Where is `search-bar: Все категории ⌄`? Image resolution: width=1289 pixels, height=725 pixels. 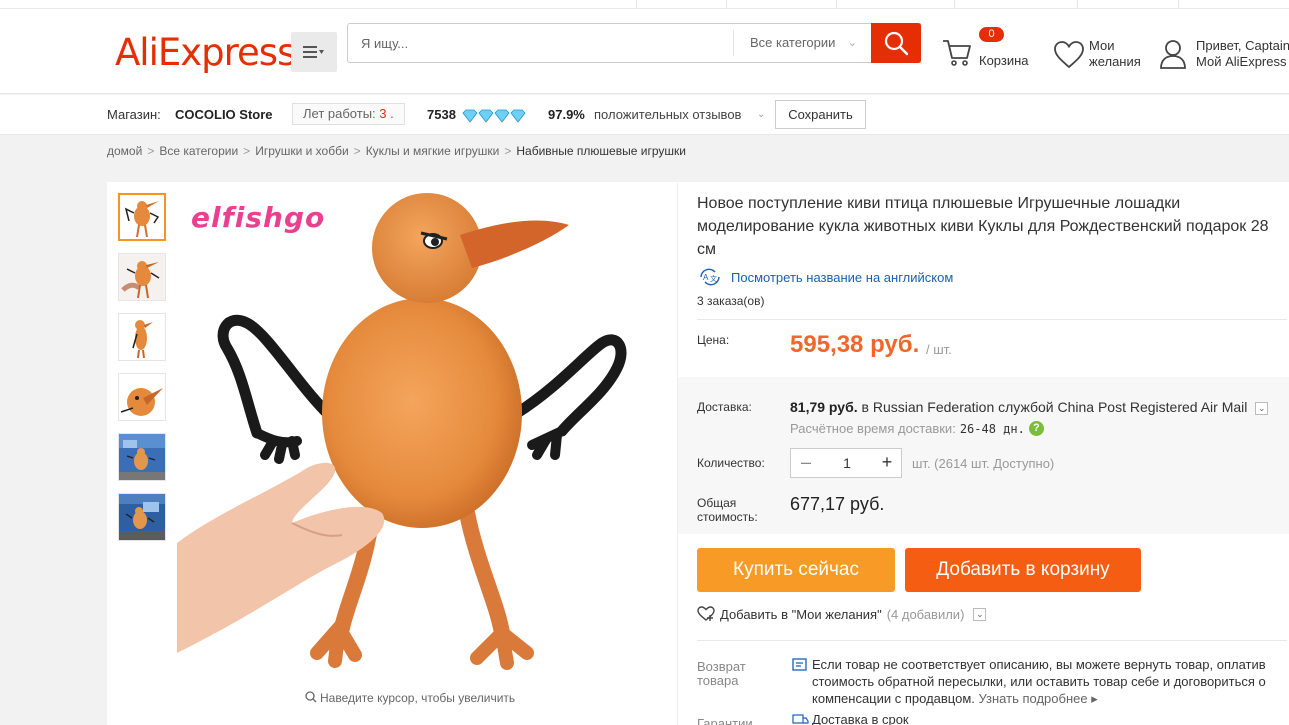 search-bar: Все категории ⌄ is located at coordinates (634, 43).